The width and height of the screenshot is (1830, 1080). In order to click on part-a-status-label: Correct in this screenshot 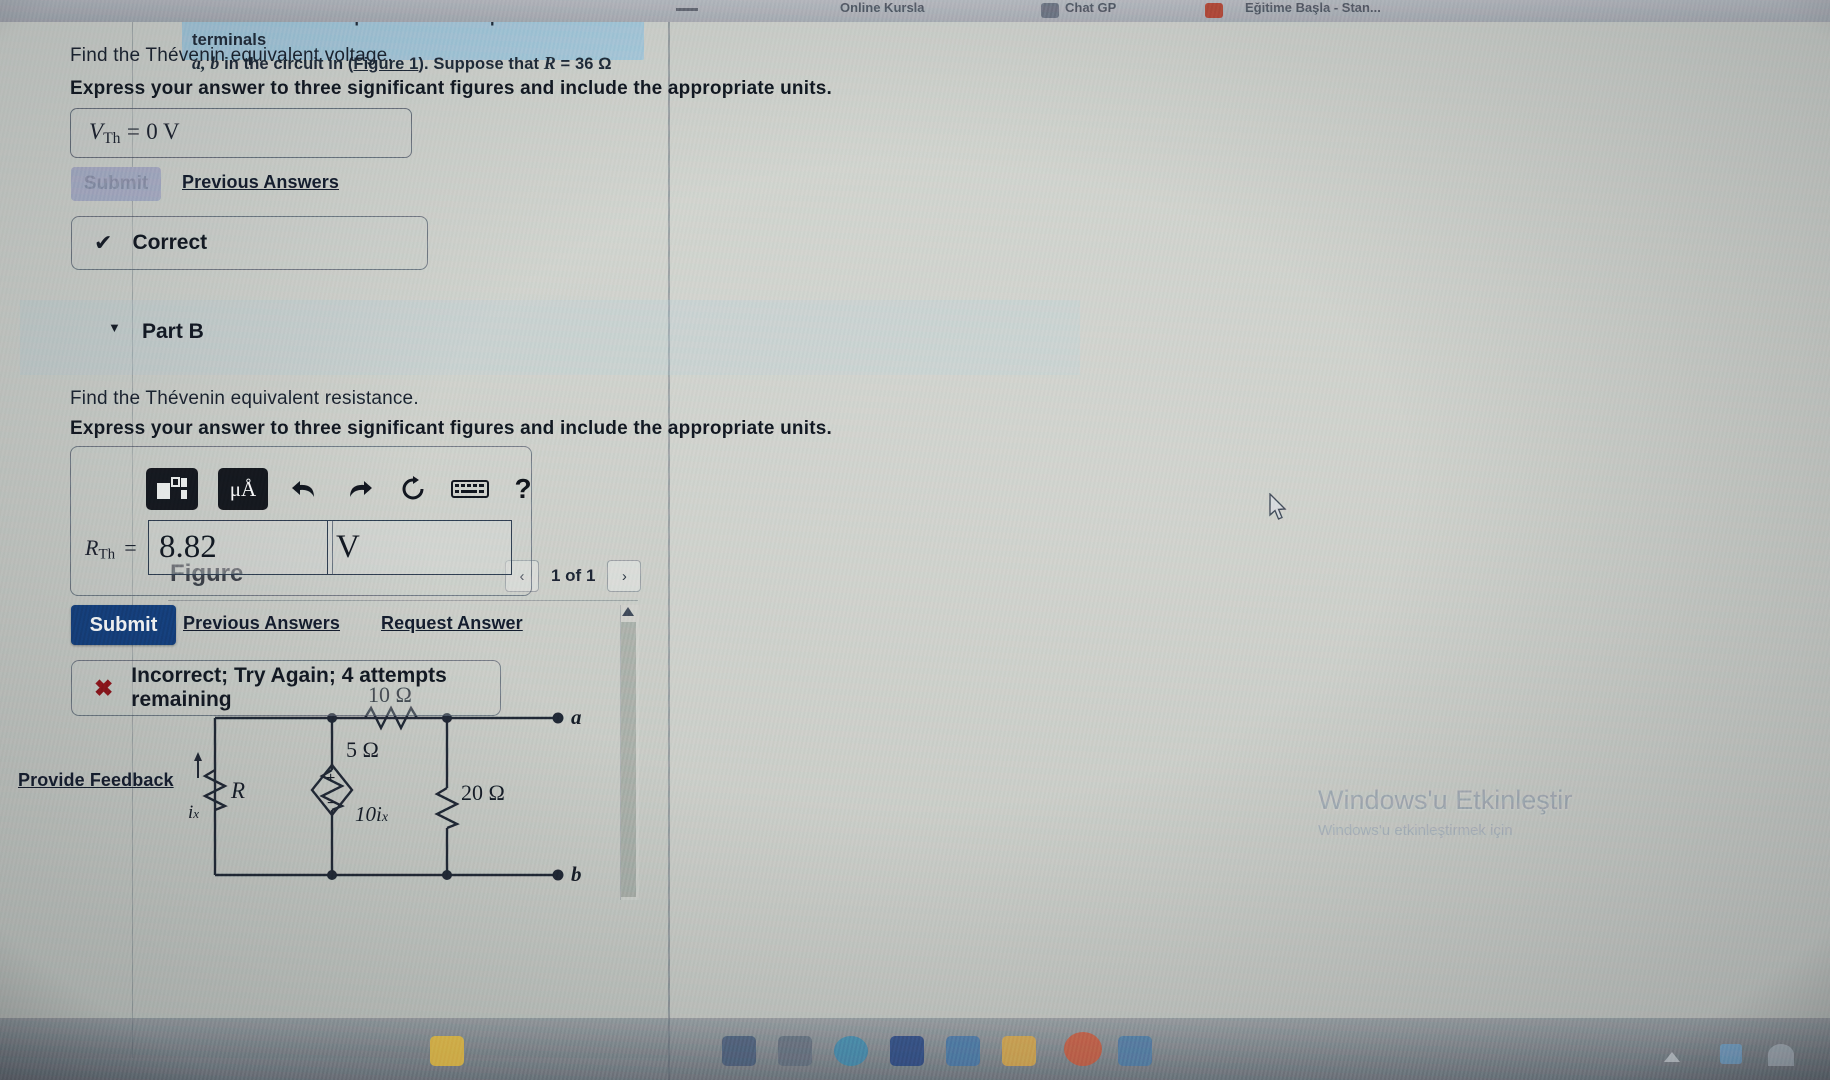, I will do `click(170, 242)`.